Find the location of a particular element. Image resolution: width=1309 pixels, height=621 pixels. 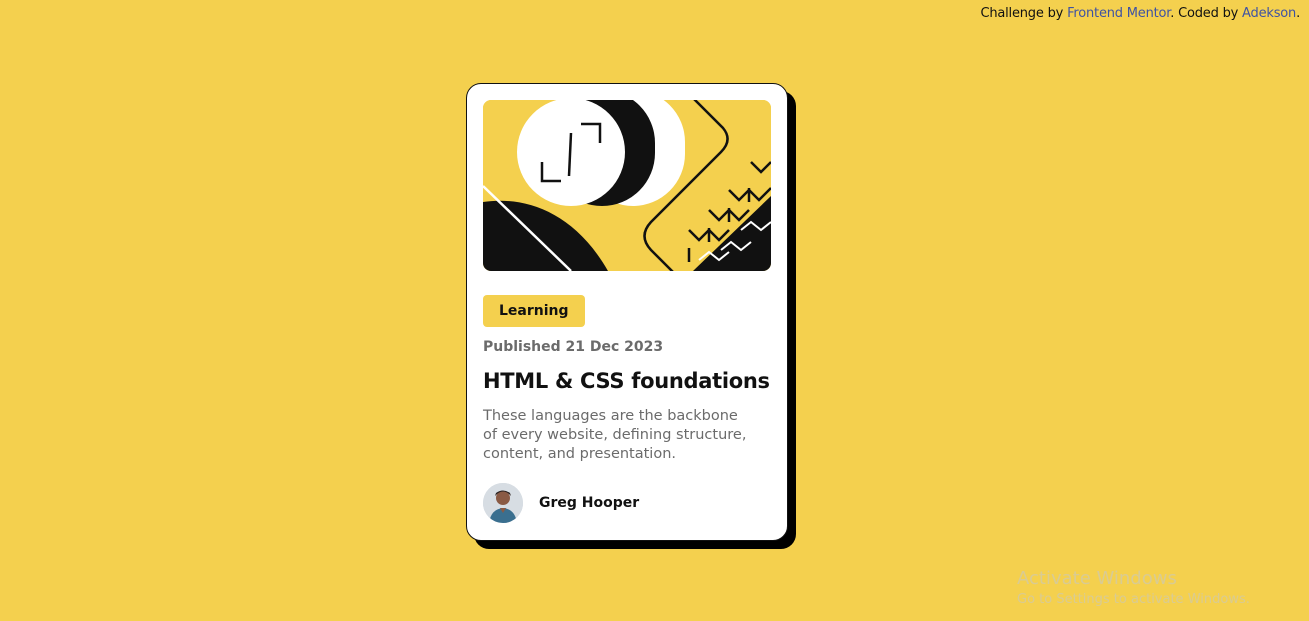

hero-illustration is located at coordinates (627, 185).